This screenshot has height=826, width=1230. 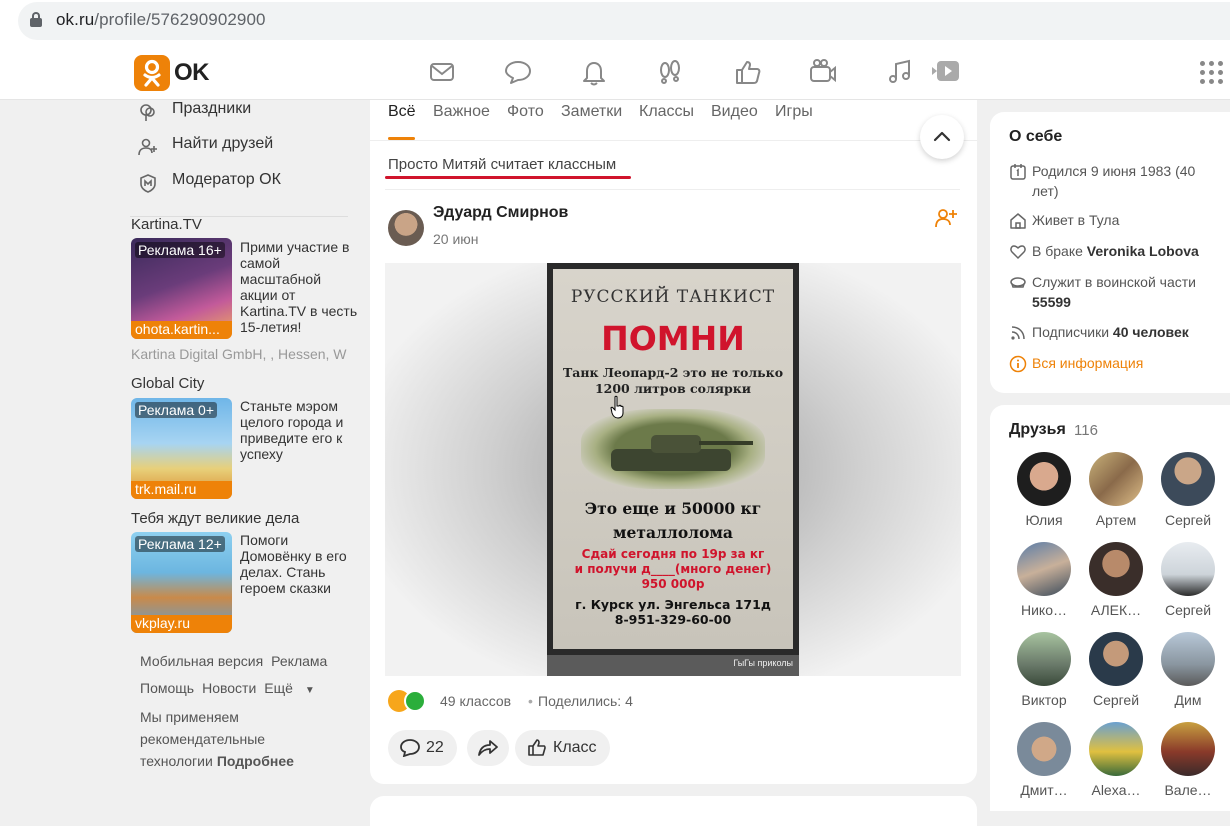 What do you see at coordinates (442, 72) in the screenshot?
I see `mail-icon` at bounding box center [442, 72].